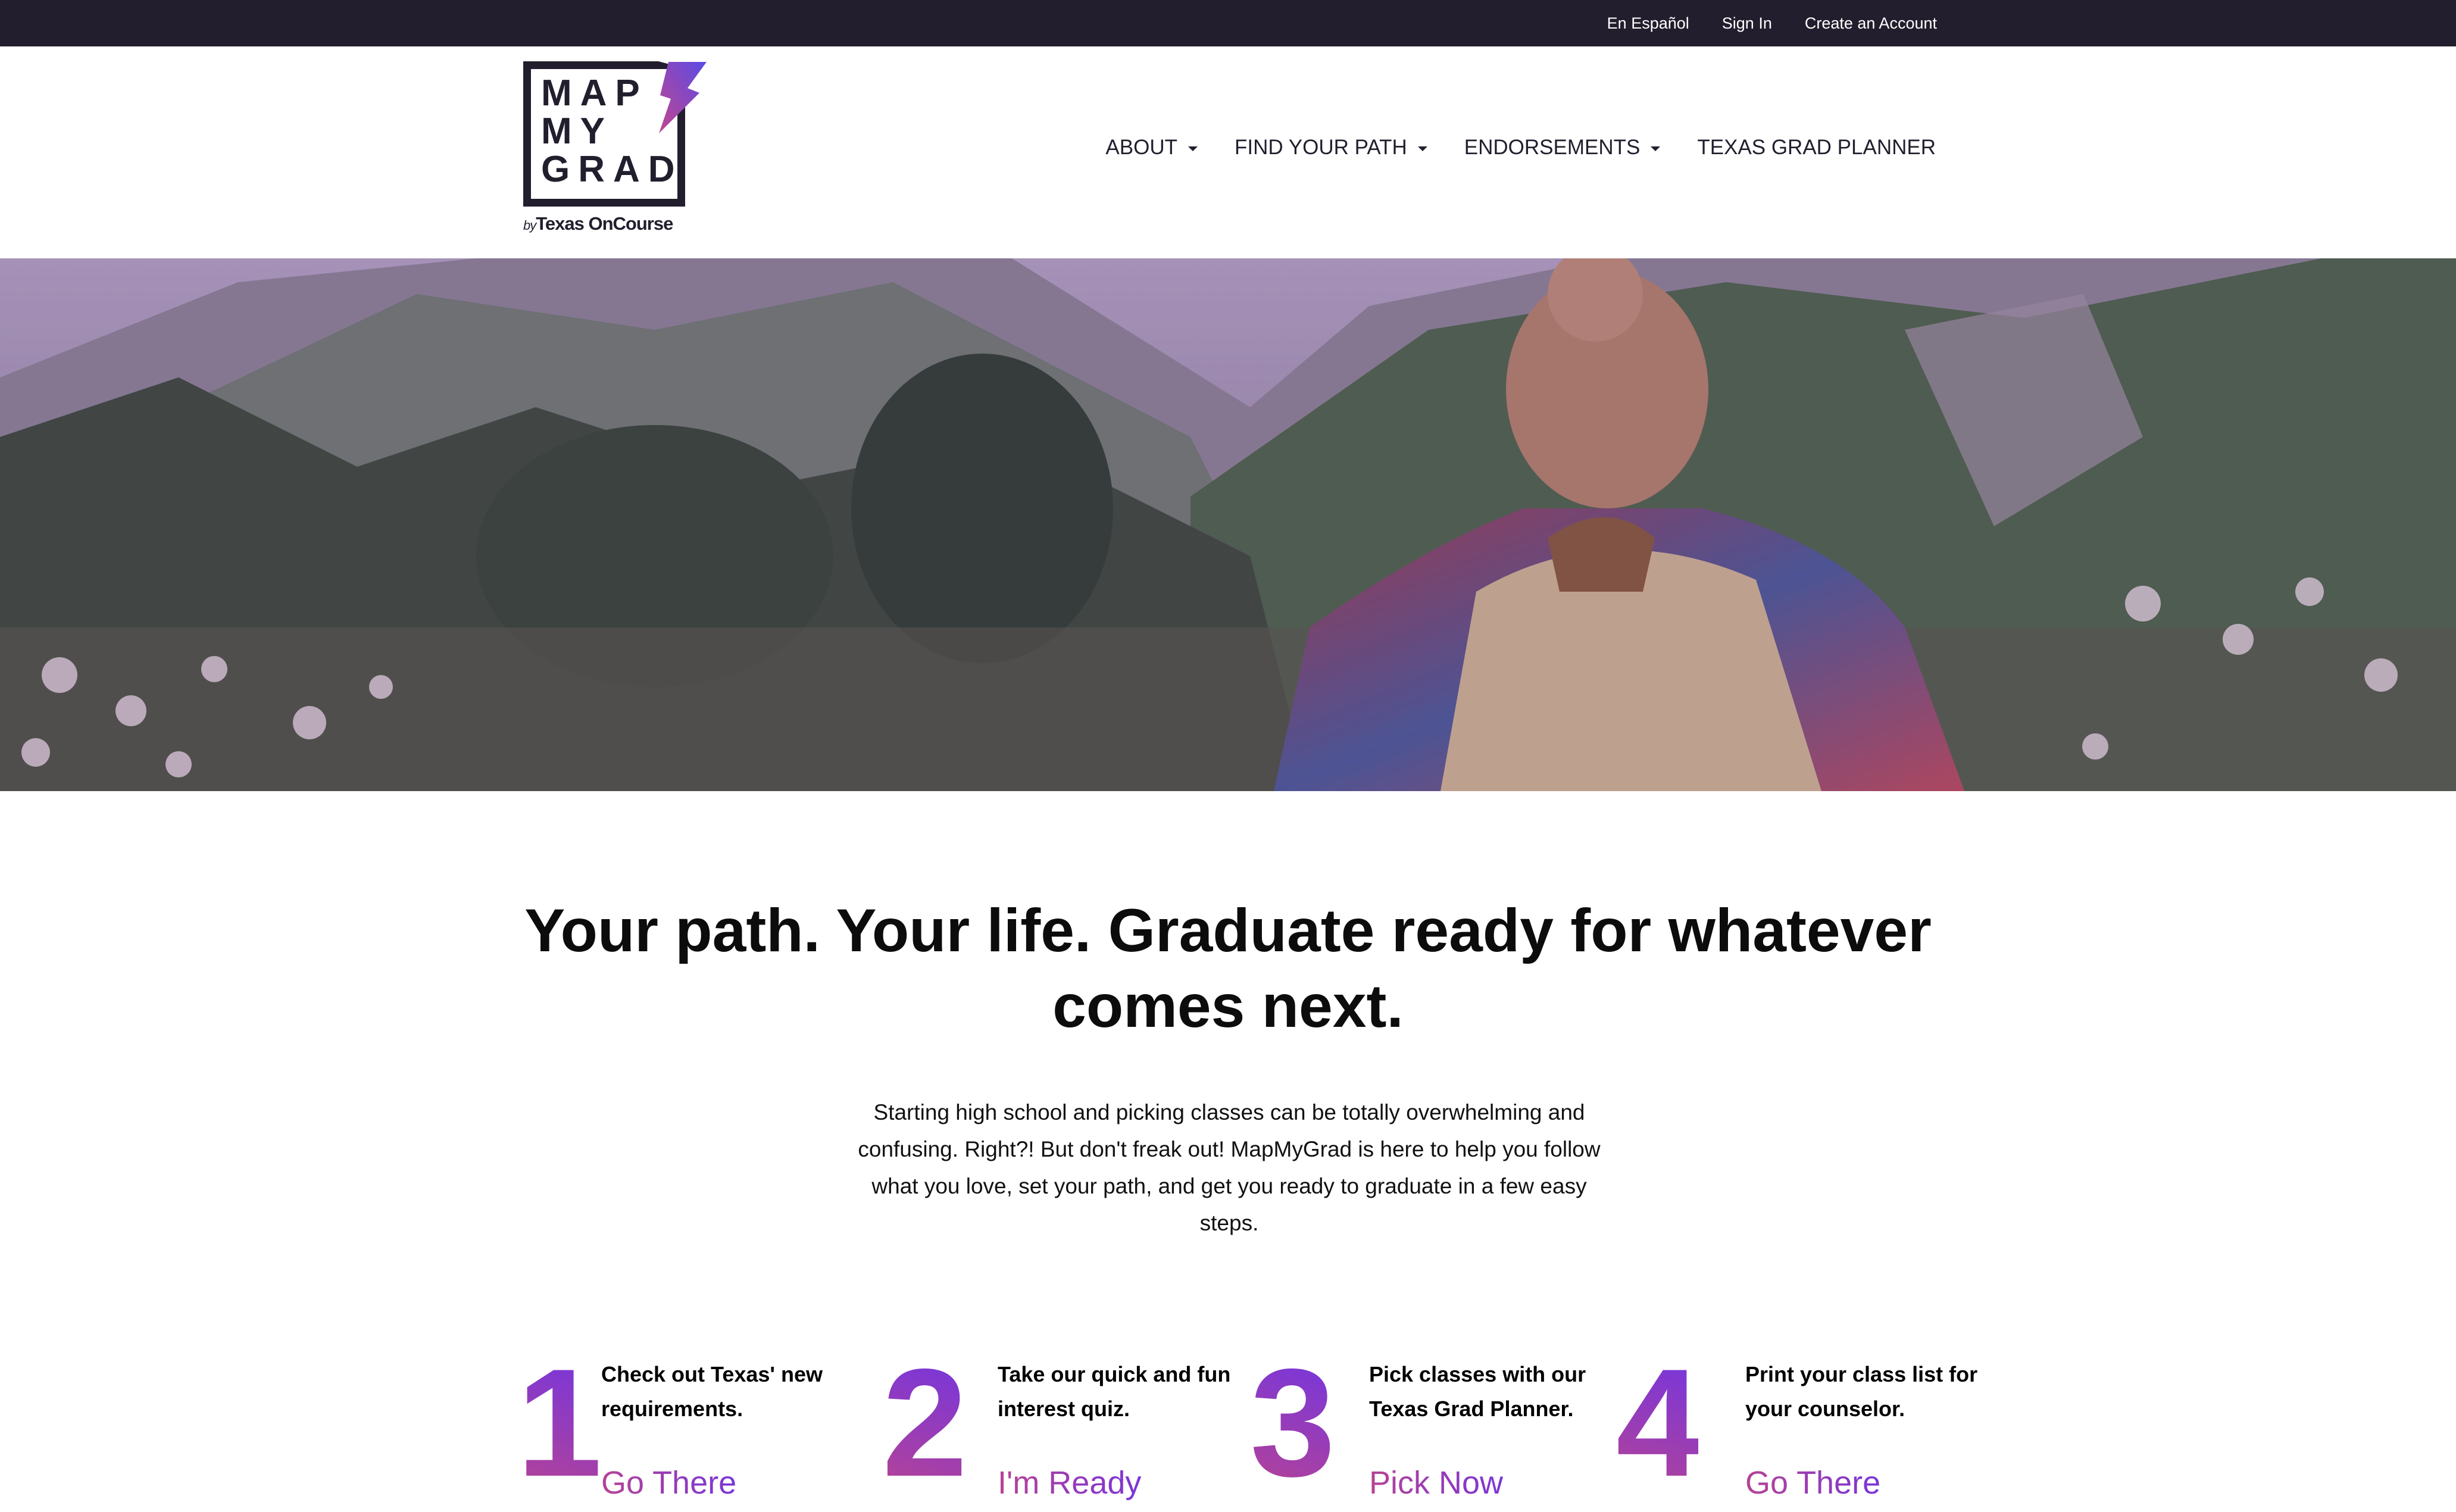 The height and width of the screenshot is (1512, 2456). What do you see at coordinates (1292, 1422) in the screenshot?
I see `step-number: 3` at bounding box center [1292, 1422].